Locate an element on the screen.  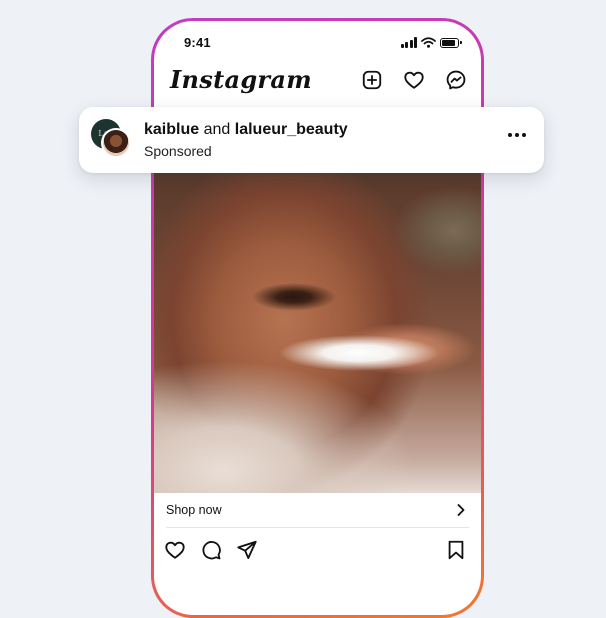
messenger-icon is located at coordinates (456, 80).